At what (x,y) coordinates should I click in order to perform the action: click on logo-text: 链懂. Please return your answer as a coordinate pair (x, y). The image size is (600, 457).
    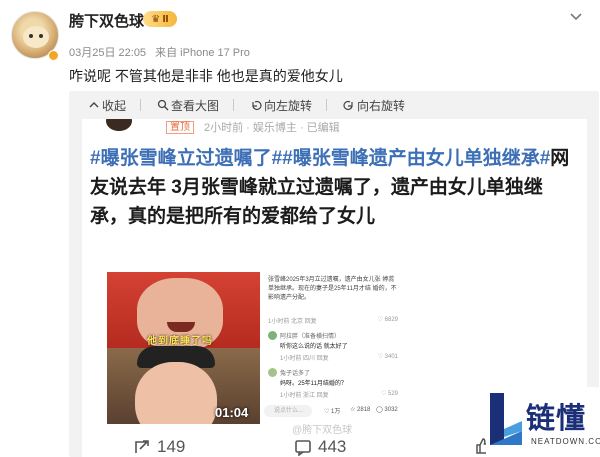
    Looking at the image, I should click on (556, 419).